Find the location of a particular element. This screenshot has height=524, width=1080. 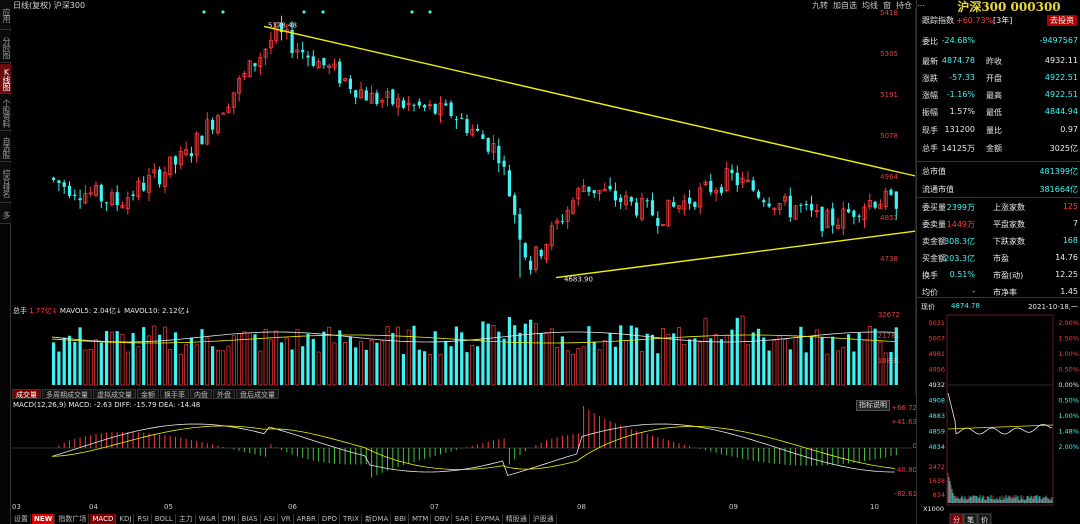

stat-value: - is located at coordinates (973, 291).